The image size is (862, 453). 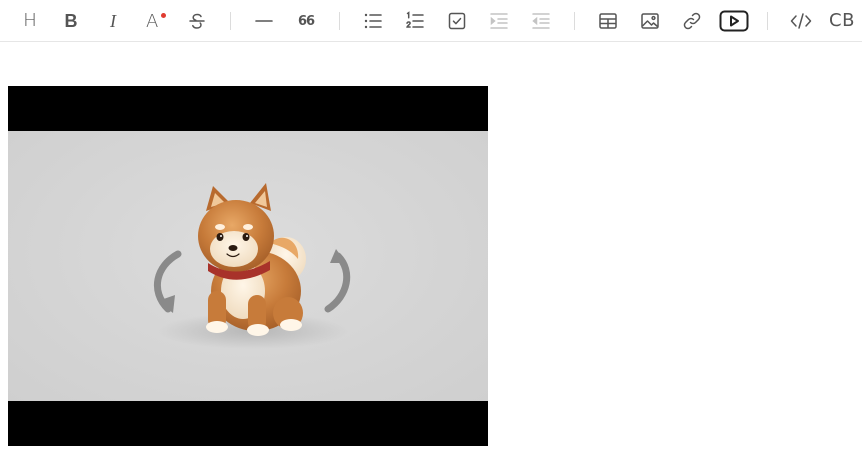 I want to click on video-button, so click(x=734, y=21).